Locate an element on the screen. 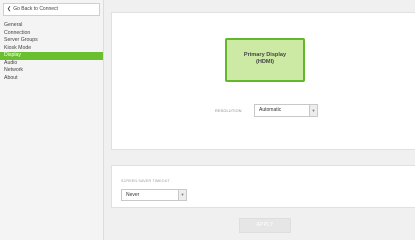 The image size is (415, 240). back-to-connect-button: ❮ Go Back to Connect is located at coordinates (51, 9).